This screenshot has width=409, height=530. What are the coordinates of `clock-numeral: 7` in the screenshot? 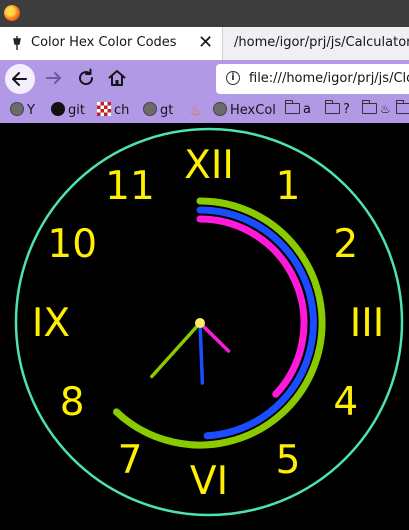 It's located at (130, 460).